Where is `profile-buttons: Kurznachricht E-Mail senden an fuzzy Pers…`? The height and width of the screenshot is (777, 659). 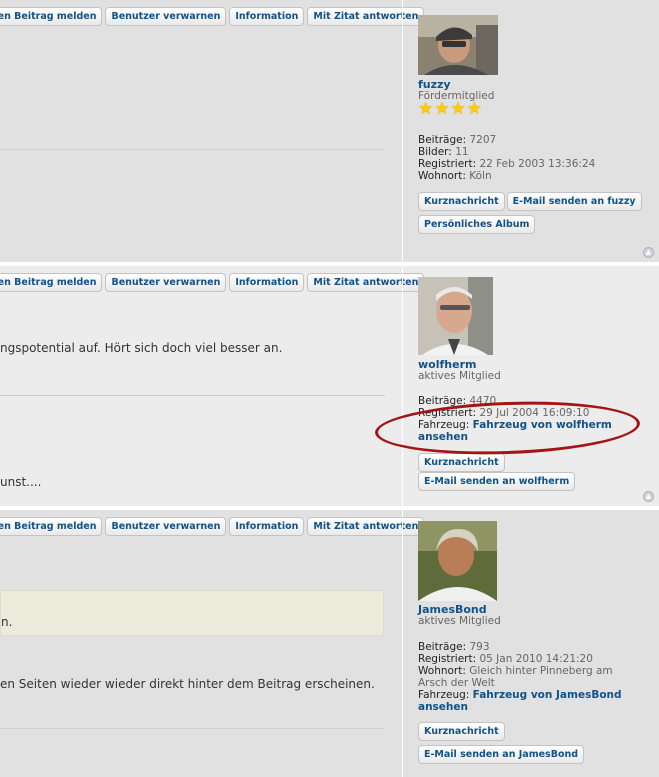
profile-buttons: Kurznachricht E-Mail senden an fuzzy Pers… is located at coordinates (538, 215).